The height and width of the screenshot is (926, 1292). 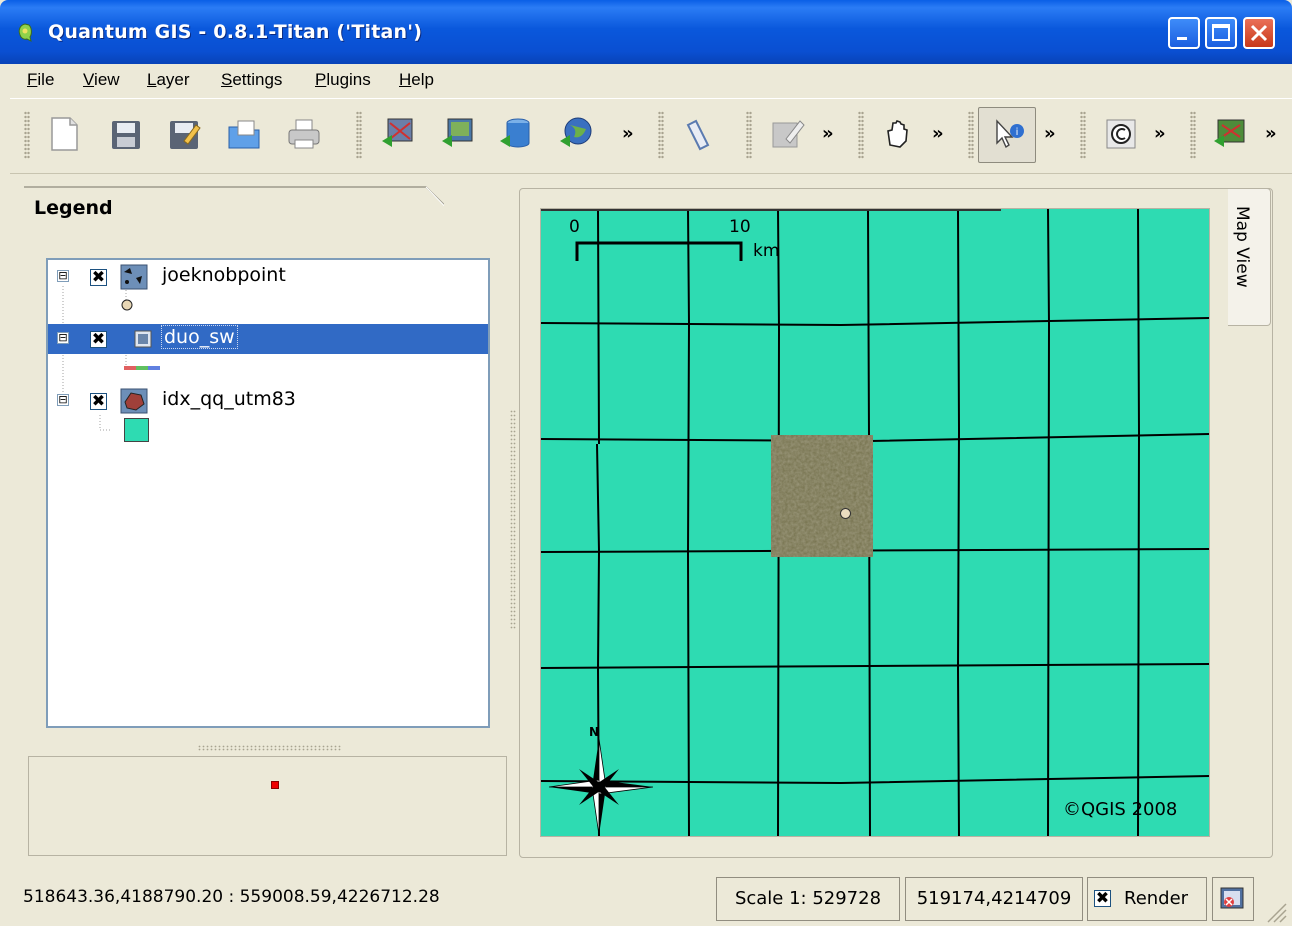 What do you see at coordinates (229, 399) in the screenshot?
I see `layer-name: idx_qq_utm83` at bounding box center [229, 399].